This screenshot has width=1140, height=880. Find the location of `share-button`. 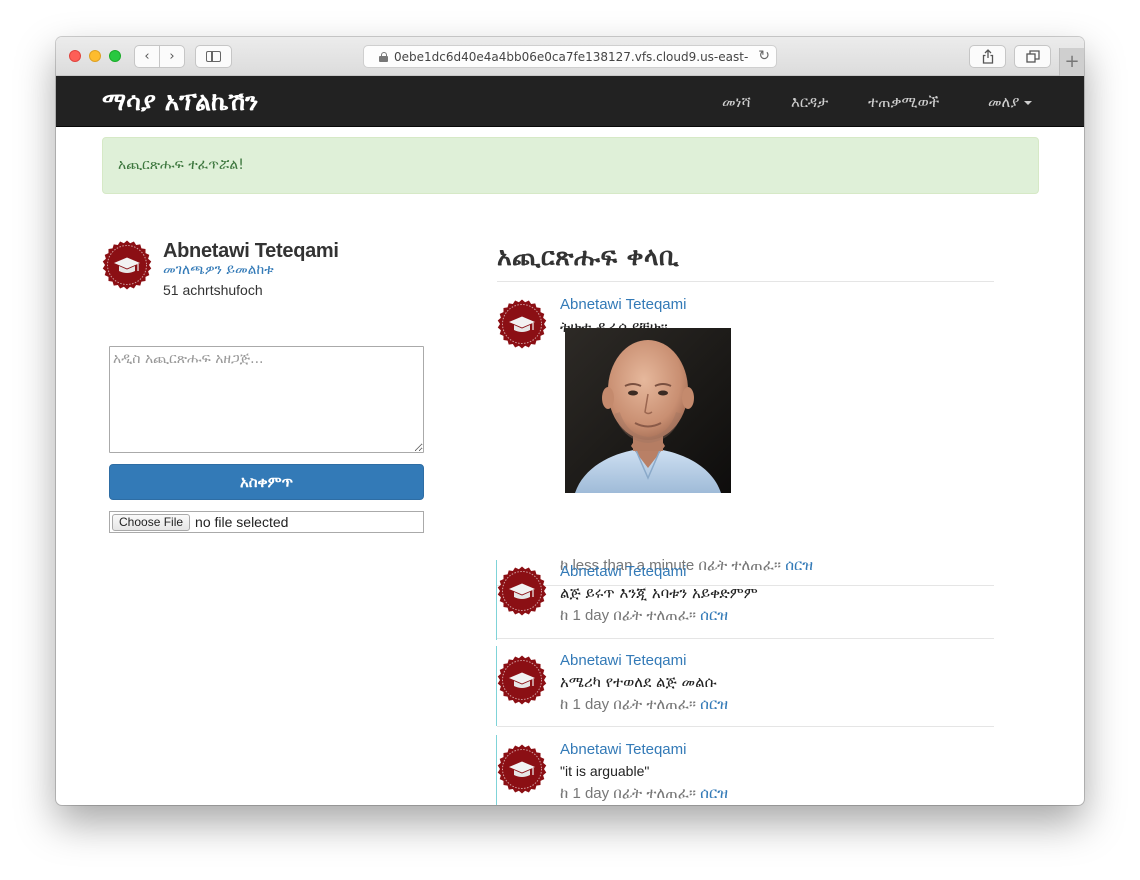

share-button is located at coordinates (987, 56).